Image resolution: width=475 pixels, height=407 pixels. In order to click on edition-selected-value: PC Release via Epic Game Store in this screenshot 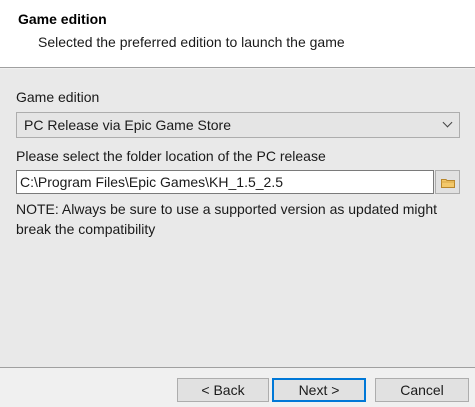, I will do `click(127, 125)`.